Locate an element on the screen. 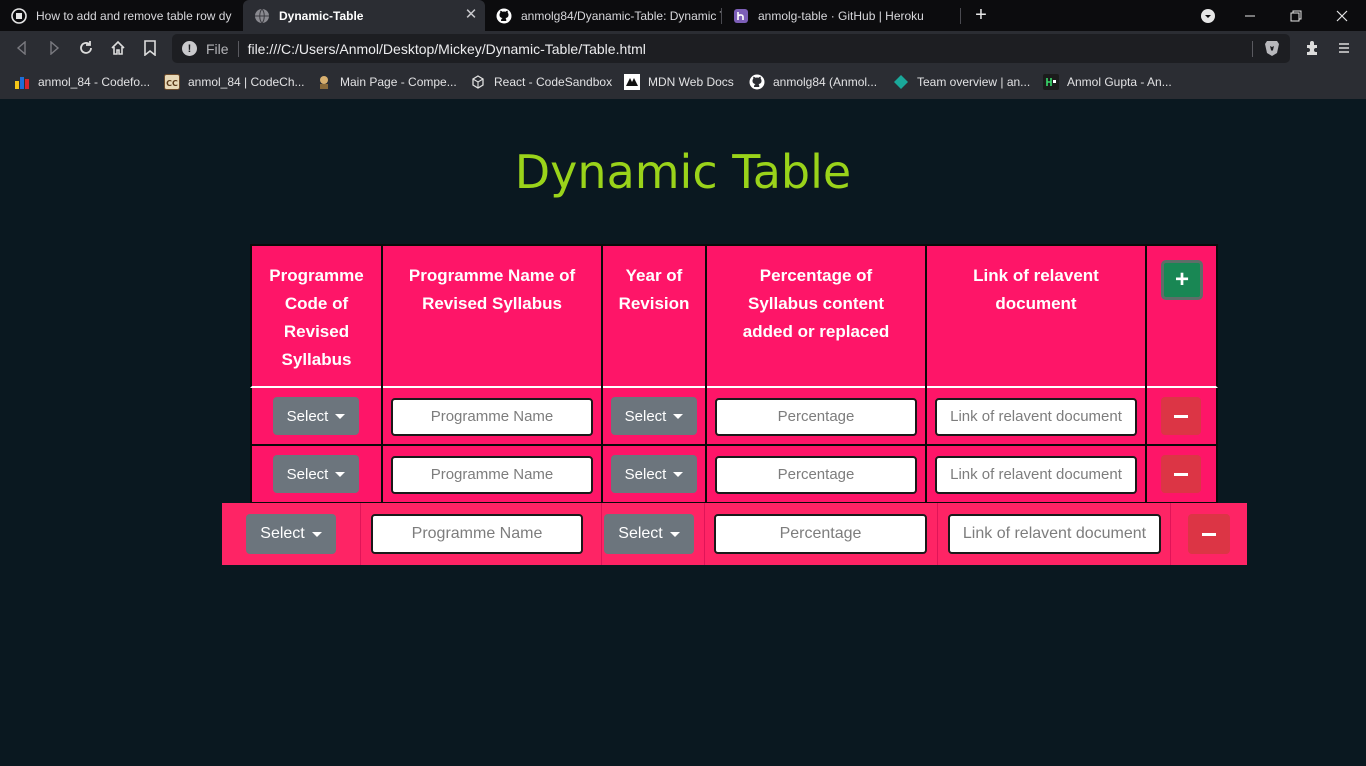 Image resolution: width=1366 pixels, height=766 pixels. restore-icon is located at coordinates (1296, 15).